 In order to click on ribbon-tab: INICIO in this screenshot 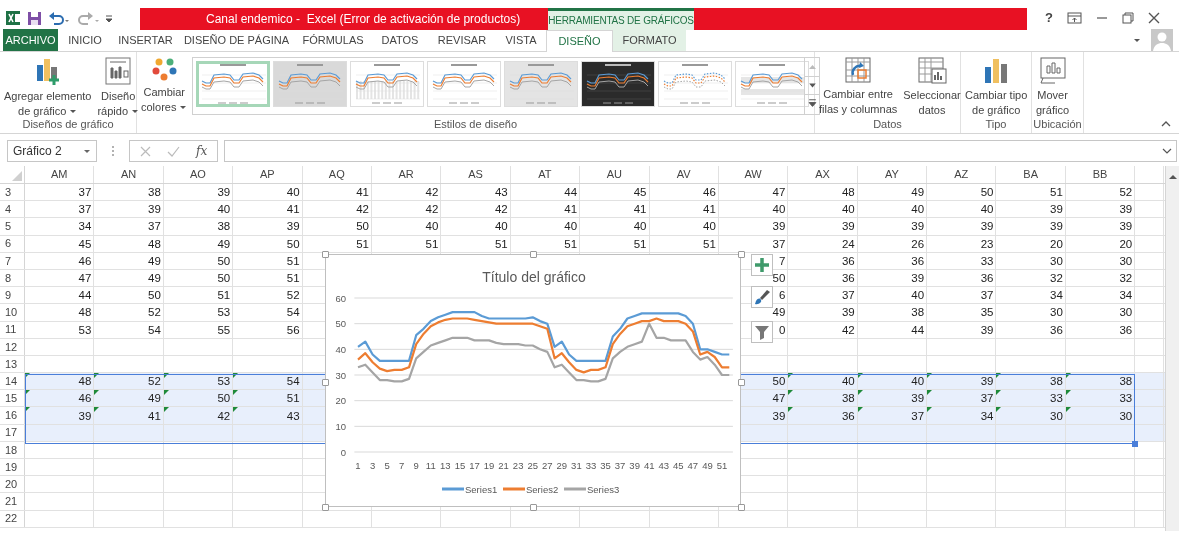, I will do `click(85, 40)`.